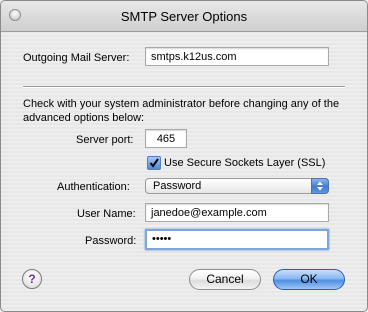  I want to click on password-label: Password:, so click(111, 241).